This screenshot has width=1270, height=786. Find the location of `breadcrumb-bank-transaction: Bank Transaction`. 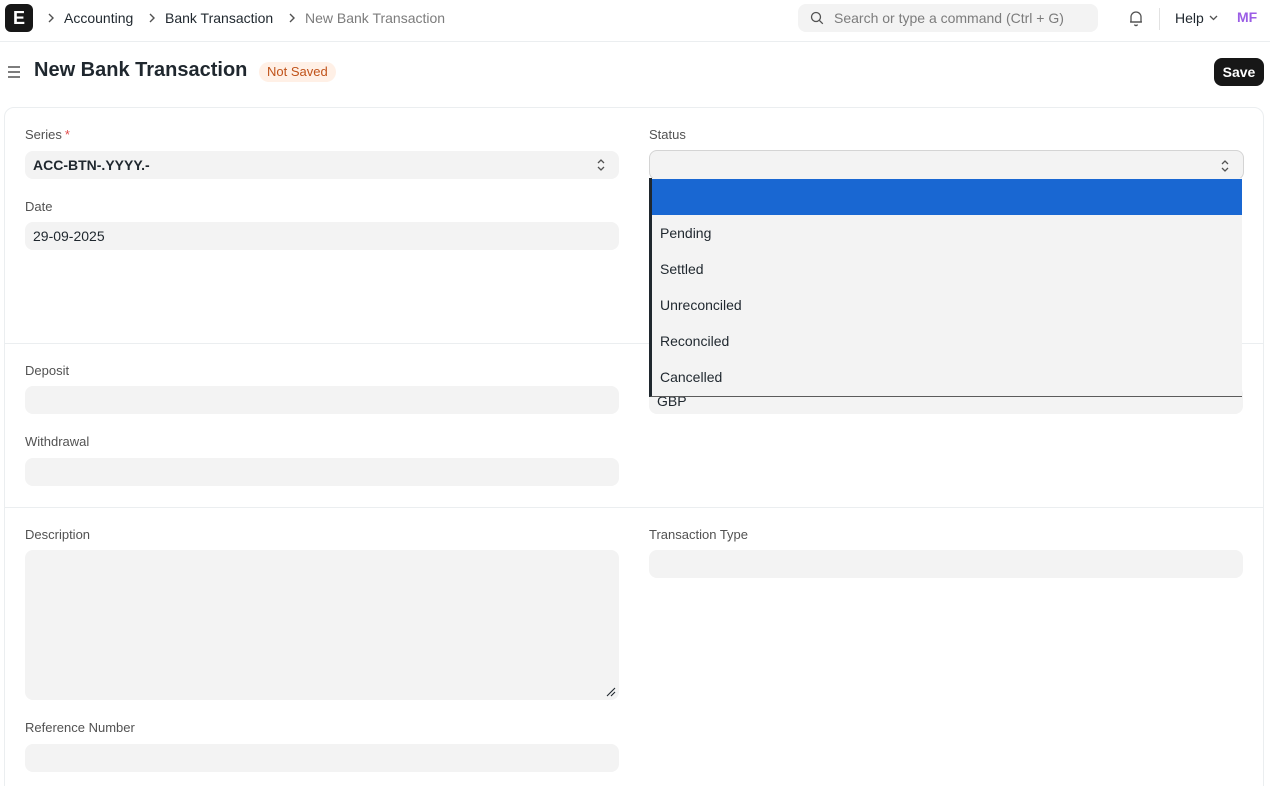

breadcrumb-bank-transaction: Bank Transaction is located at coordinates (219, 18).